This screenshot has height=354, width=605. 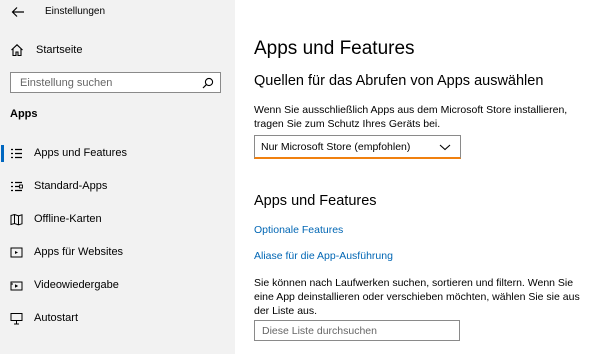 I want to click on chevron-down-icon, so click(x=445, y=147).